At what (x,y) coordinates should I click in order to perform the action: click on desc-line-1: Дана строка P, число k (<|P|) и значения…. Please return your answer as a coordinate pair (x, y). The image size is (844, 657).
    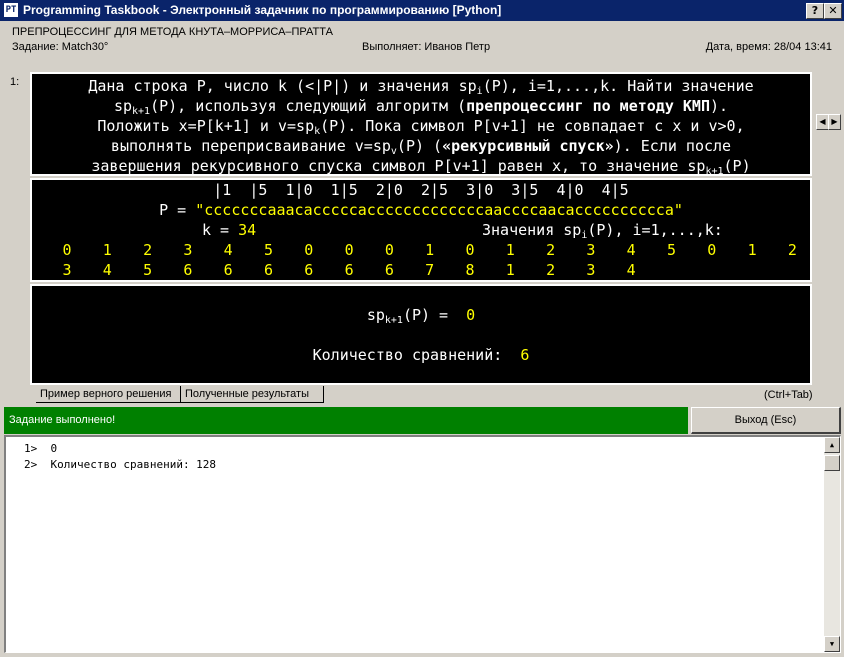
    Looking at the image, I should click on (421, 87).